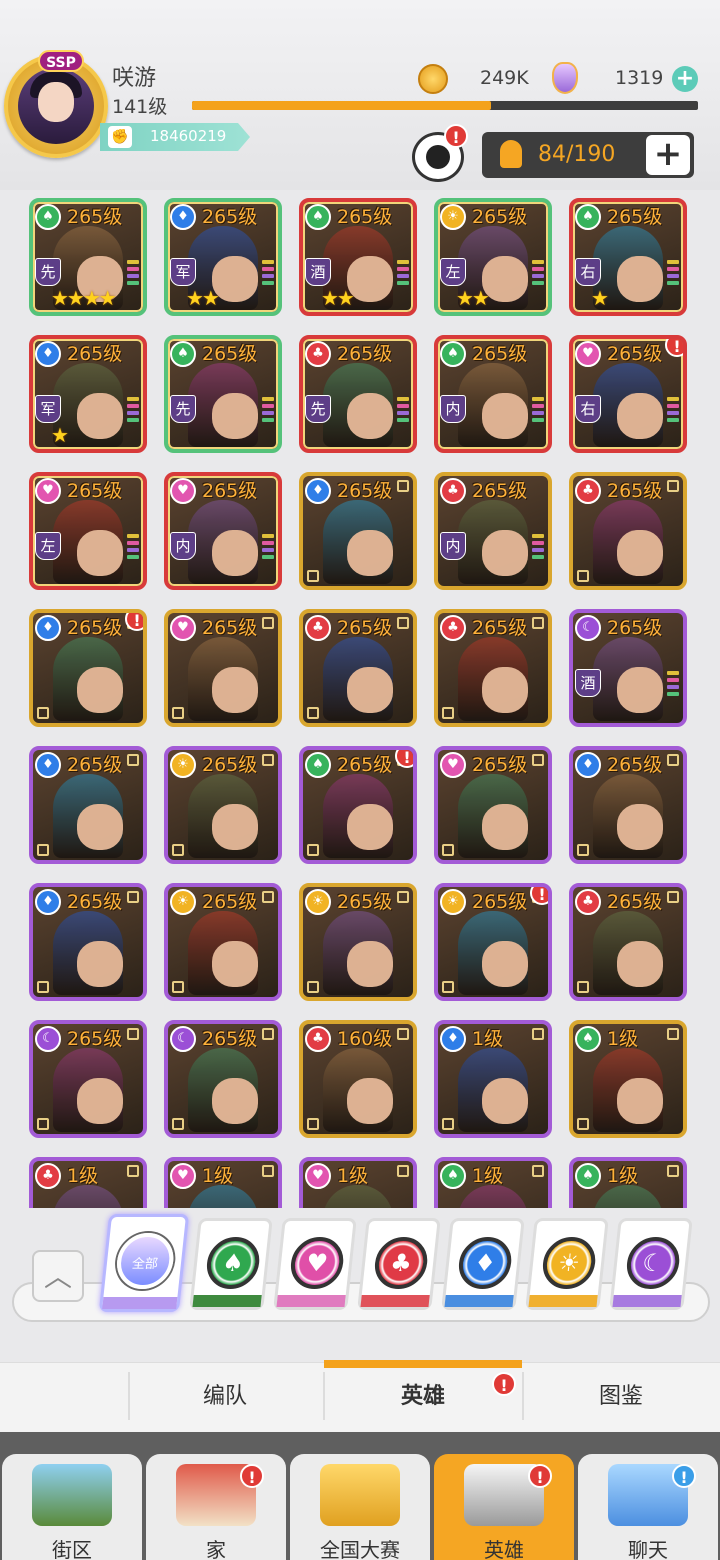 The image size is (720, 1560). I want to click on filter-moon: ☾, so click(651, 1264).